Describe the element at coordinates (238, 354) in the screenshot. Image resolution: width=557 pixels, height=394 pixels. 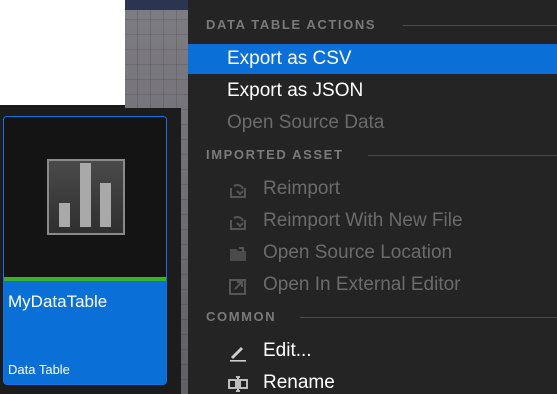
I see `pencil-icon` at that location.